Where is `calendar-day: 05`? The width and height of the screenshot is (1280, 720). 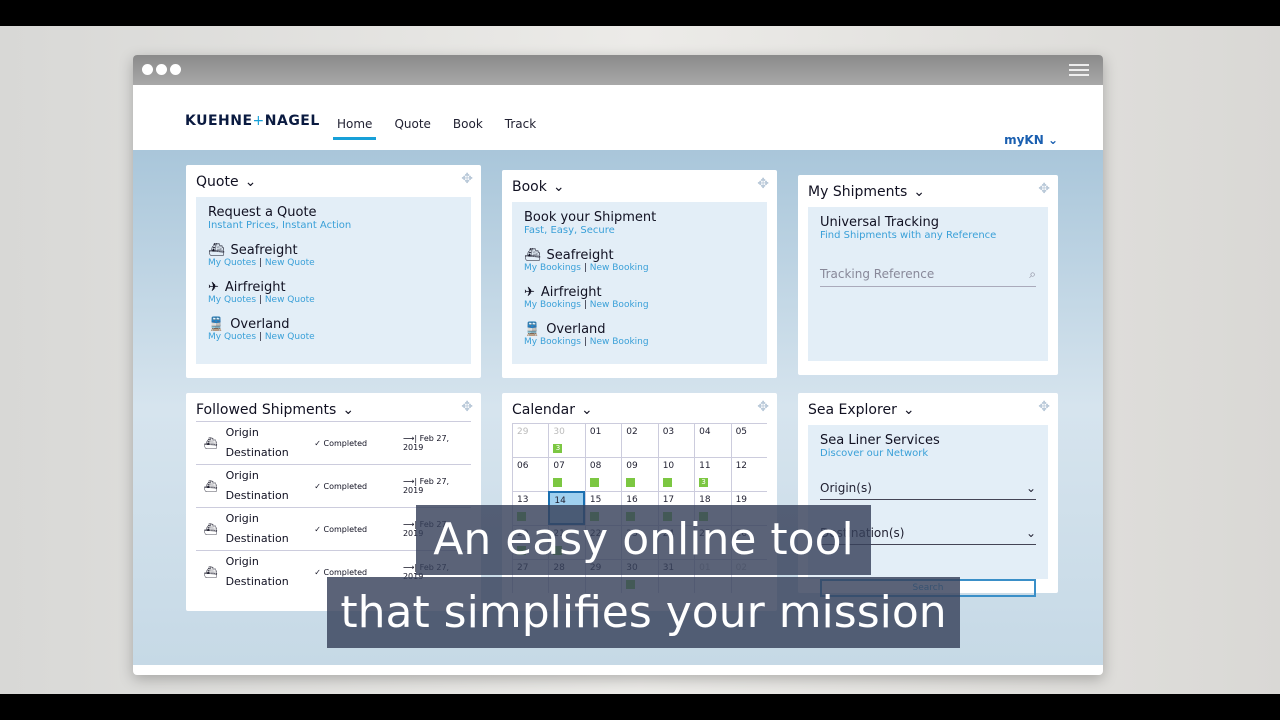
calendar-day: 05 is located at coordinates (748, 440).